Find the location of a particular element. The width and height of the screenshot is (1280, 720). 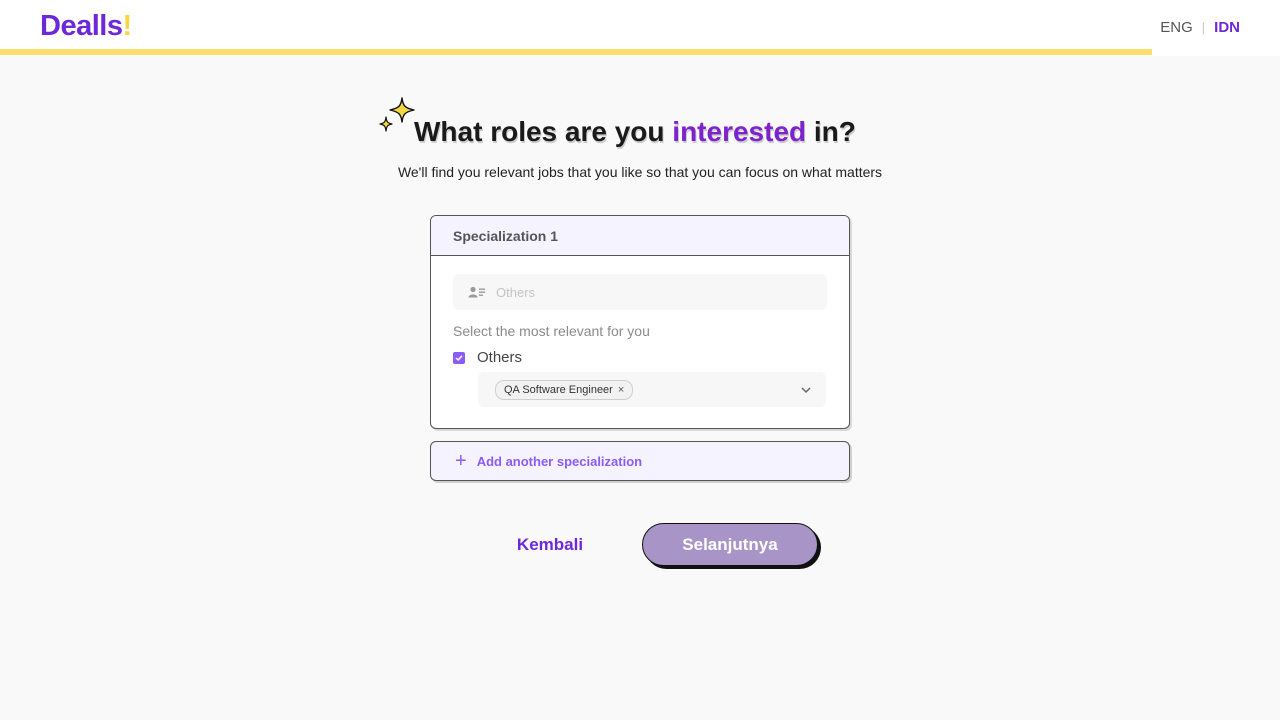

logo-text: Dealls is located at coordinates (81, 26).